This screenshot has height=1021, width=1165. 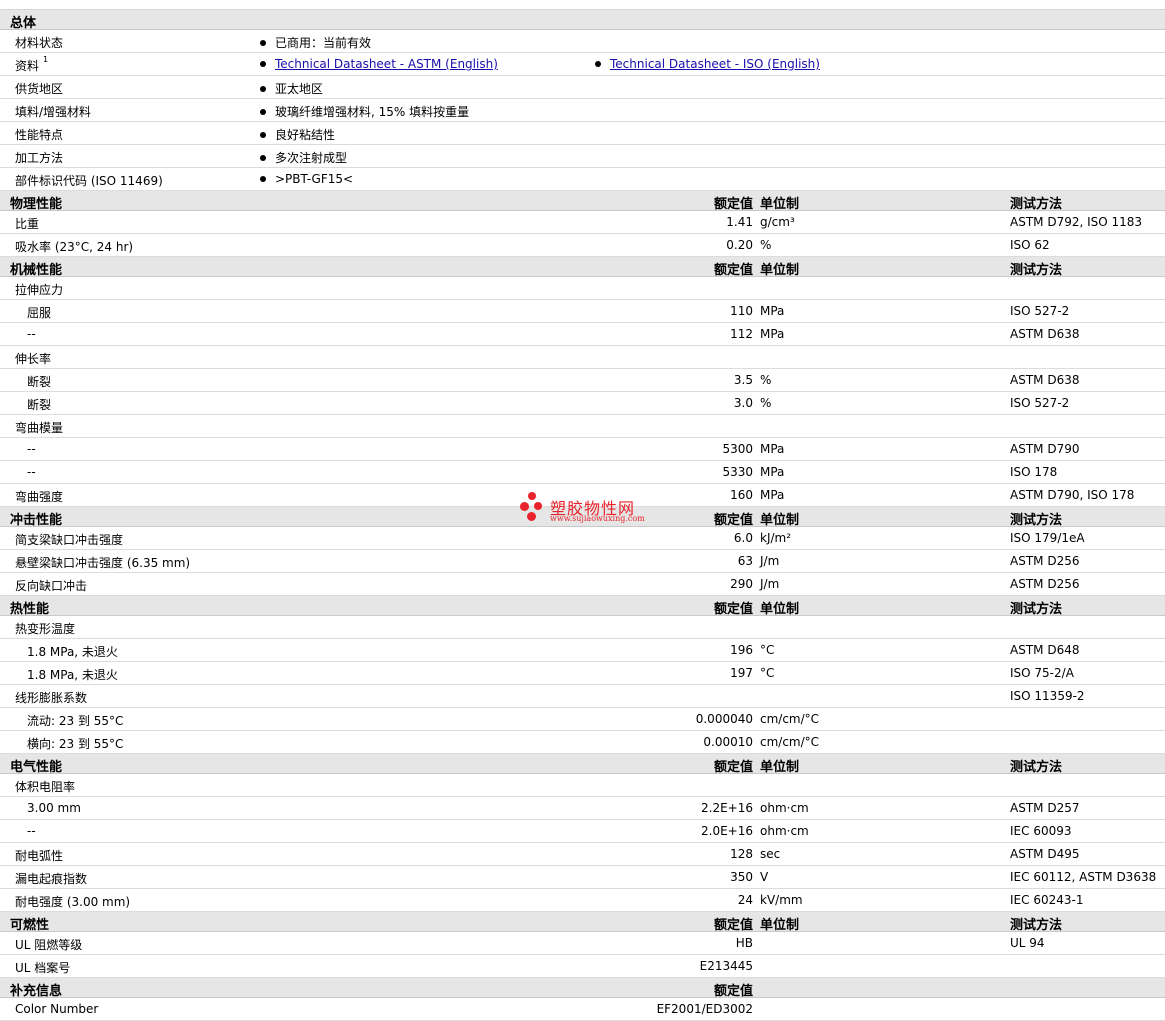 What do you see at coordinates (36, 270) in the screenshot?
I see `section-title: 机械性能` at bounding box center [36, 270].